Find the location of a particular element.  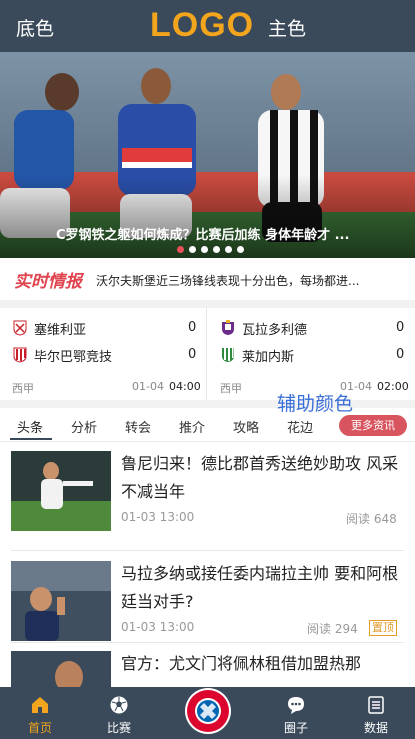

tab-transfer: 转会 is located at coordinates (138, 426).